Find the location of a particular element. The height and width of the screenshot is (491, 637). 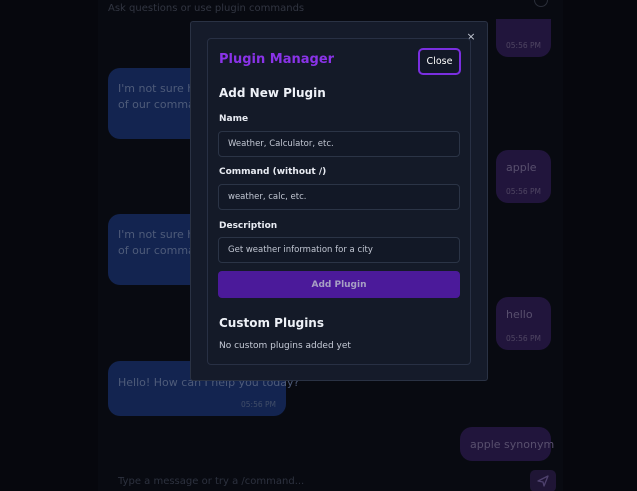

add-plugin-button: Add Plugin is located at coordinates (339, 284).